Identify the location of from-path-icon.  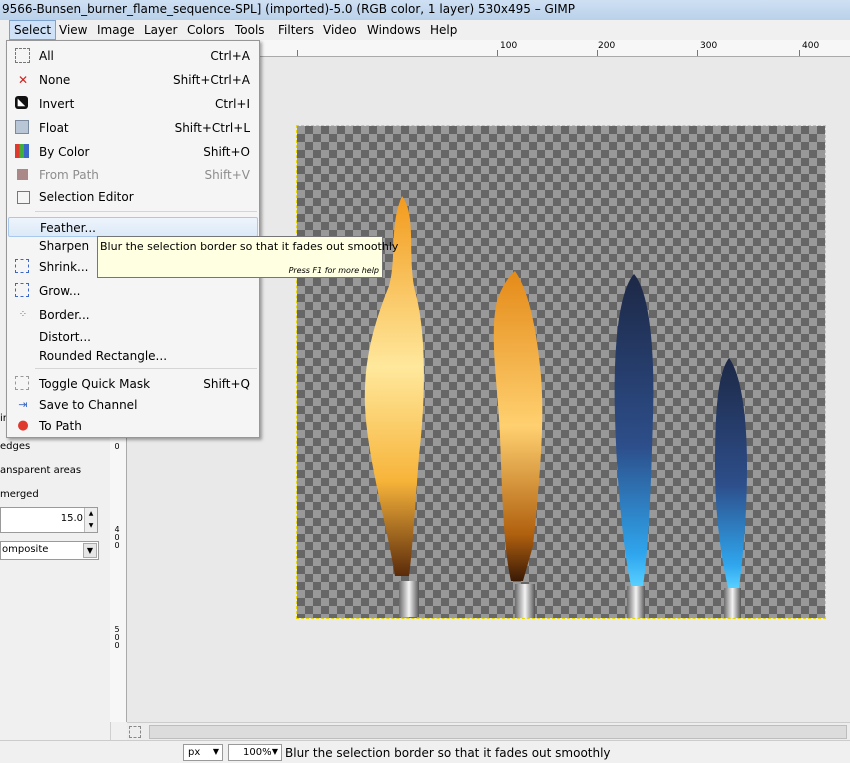
(22, 174).